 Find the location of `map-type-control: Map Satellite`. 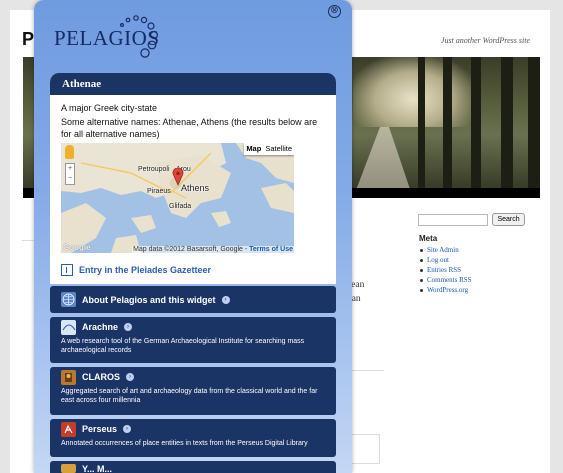

map-type-control: Map Satellite is located at coordinates (269, 149).